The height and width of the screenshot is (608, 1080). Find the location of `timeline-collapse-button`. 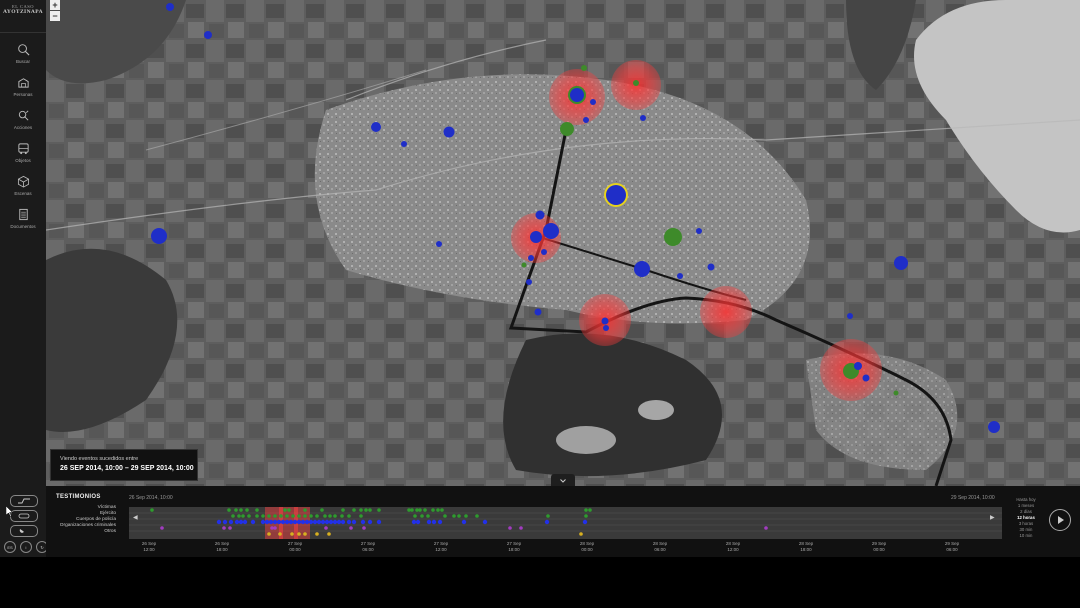

timeline-collapse-button is located at coordinates (563, 480).